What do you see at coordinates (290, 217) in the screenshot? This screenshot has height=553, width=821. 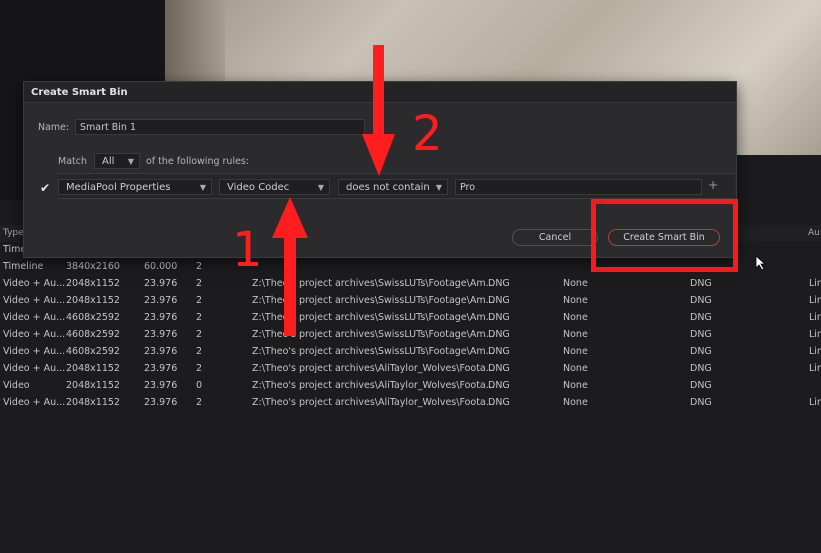 I see `arrow-1-head` at bounding box center [290, 217].